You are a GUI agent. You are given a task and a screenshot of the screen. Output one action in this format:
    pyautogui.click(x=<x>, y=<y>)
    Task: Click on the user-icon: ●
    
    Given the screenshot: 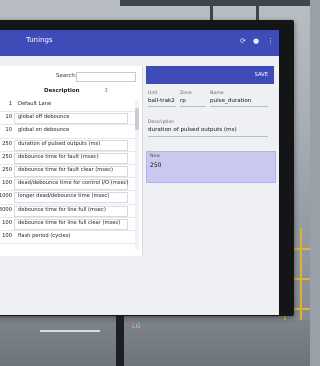 What is the action you would take?
    pyautogui.click(x=256, y=41)
    